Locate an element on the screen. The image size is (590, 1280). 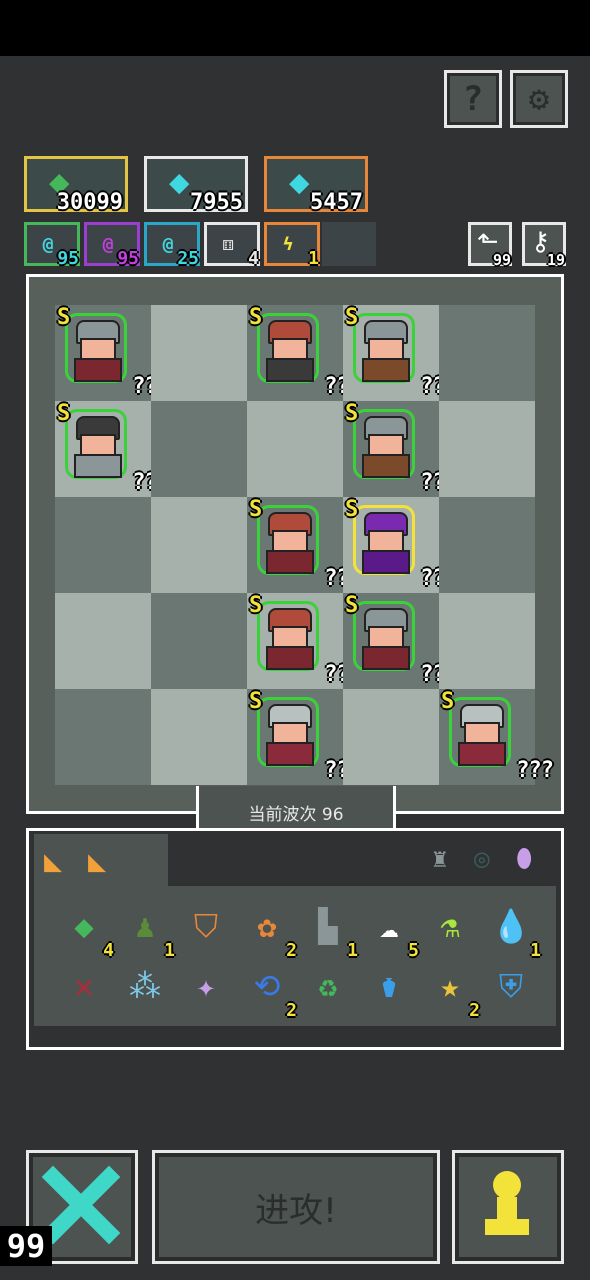
attack-button: 进攻! is located at coordinates (296, 1207).